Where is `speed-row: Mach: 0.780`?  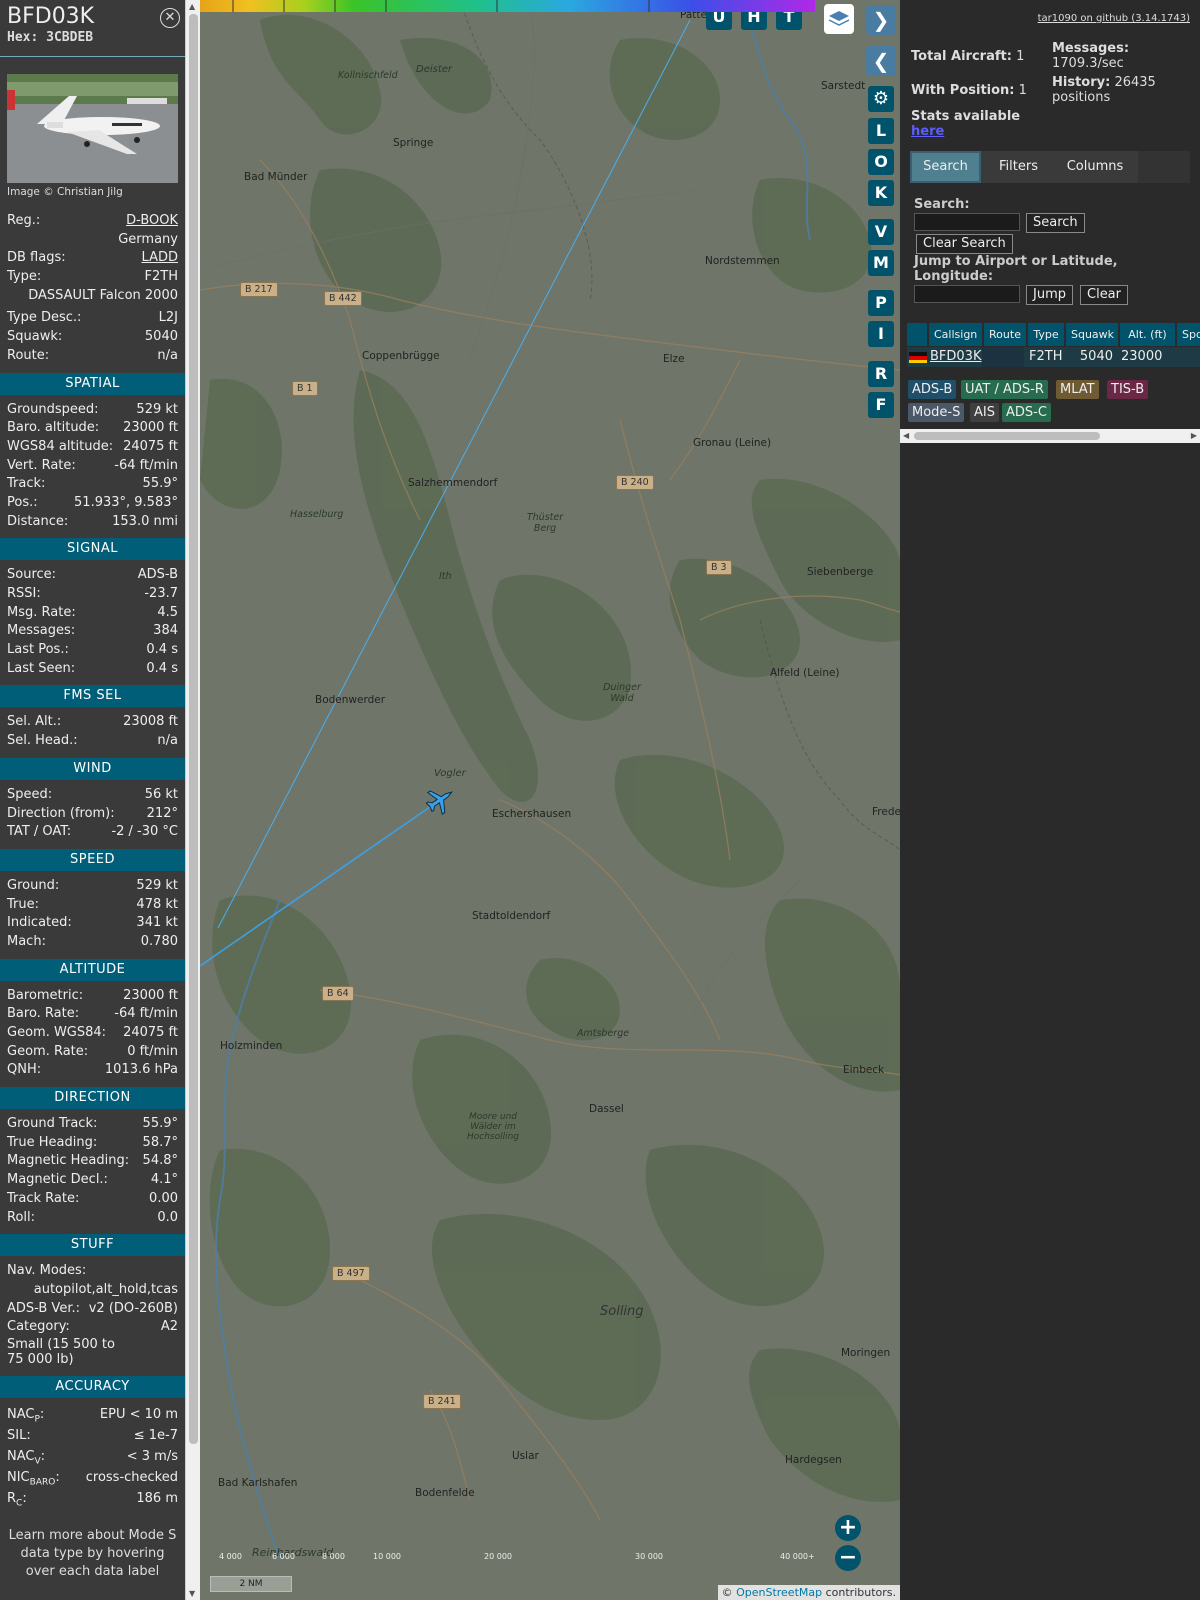
speed-row: Mach: 0.780 is located at coordinates (92, 942).